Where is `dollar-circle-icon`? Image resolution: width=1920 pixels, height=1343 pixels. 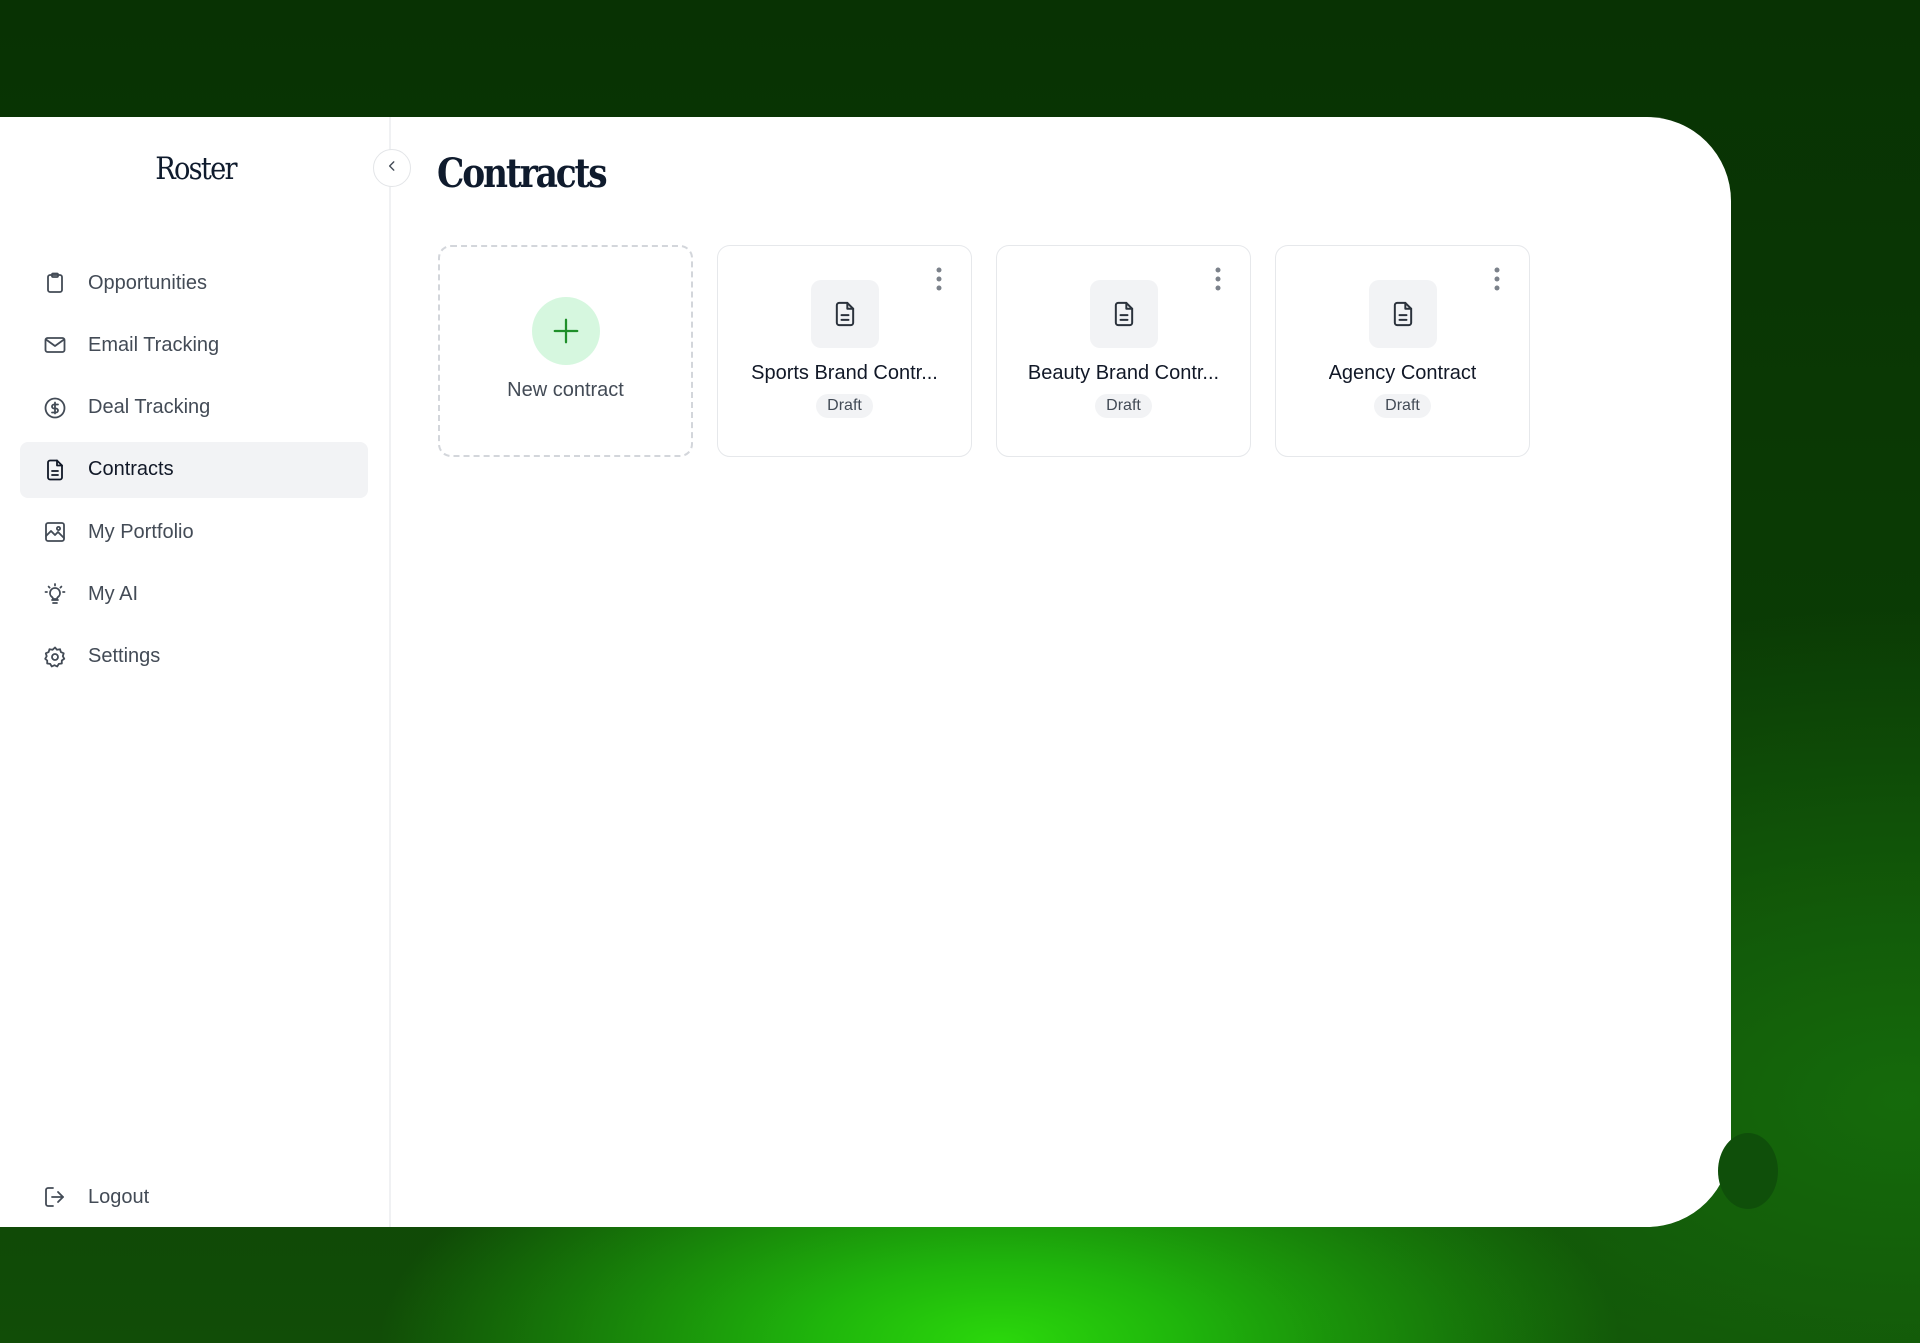
dollar-circle-icon is located at coordinates (55, 408).